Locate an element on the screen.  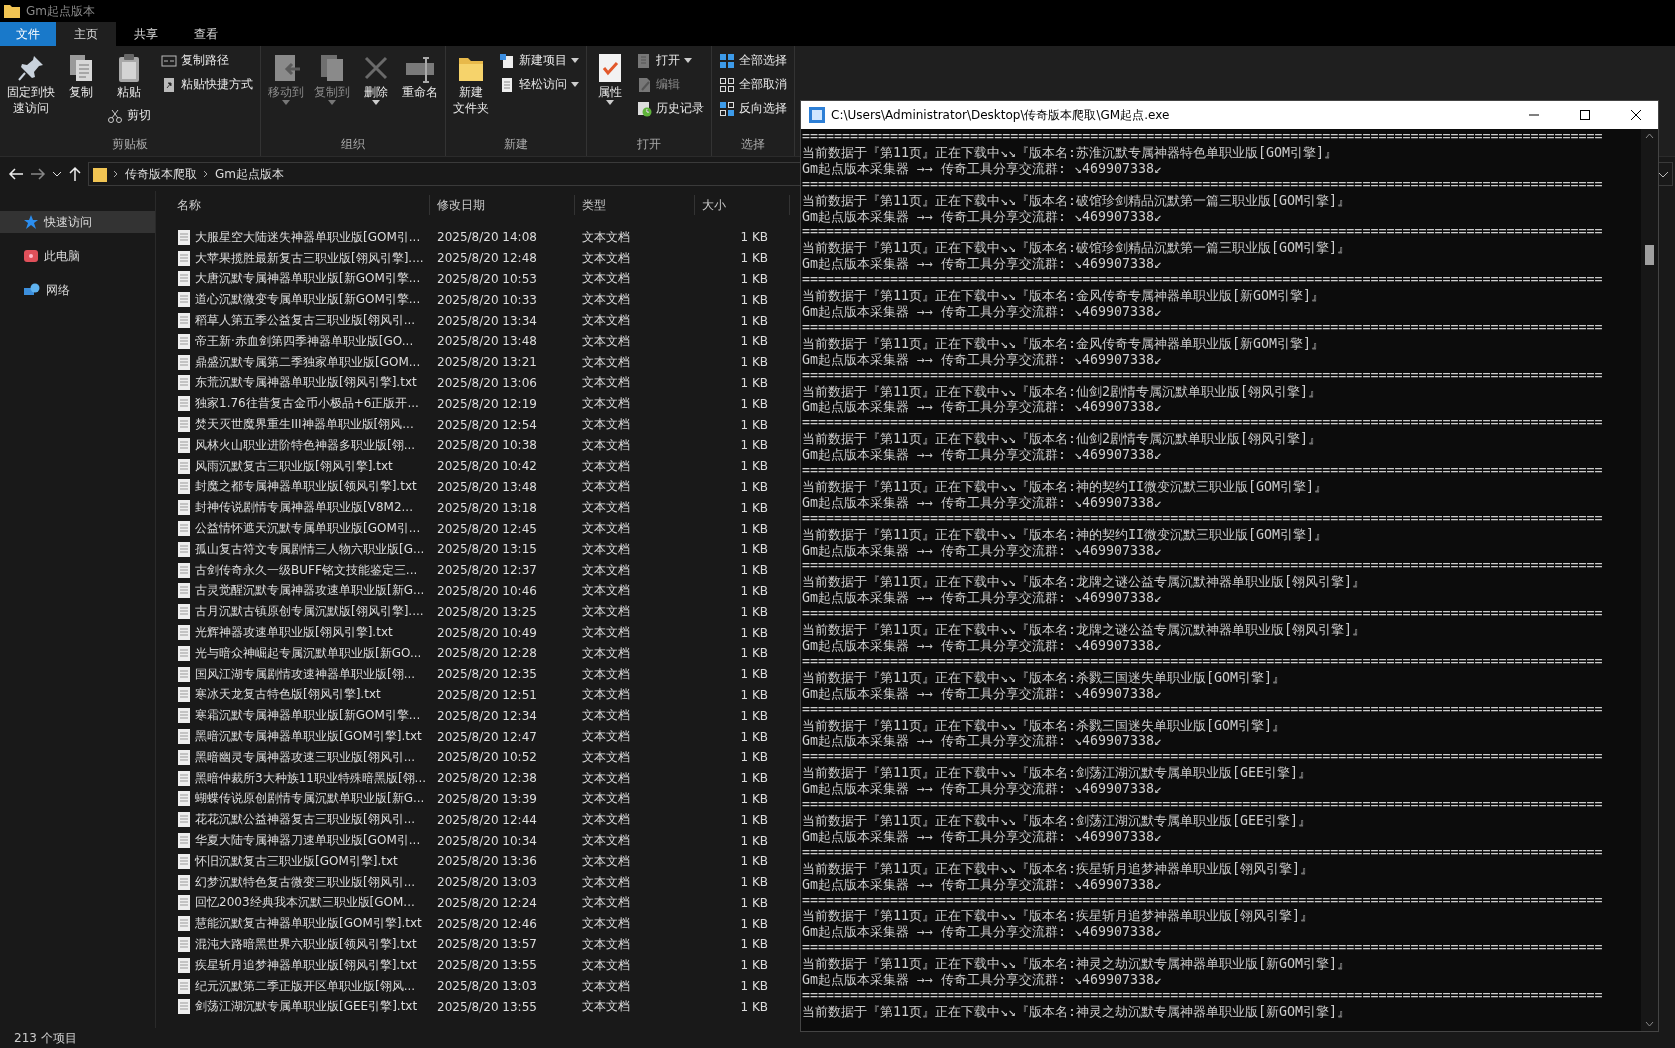
console-line: 当前数据于『第11页』正在下载中↘↘『版本名:苏淮沉默专属神器特色单职业版[GOM引擎]』 is located at coordinates (1070, 152).